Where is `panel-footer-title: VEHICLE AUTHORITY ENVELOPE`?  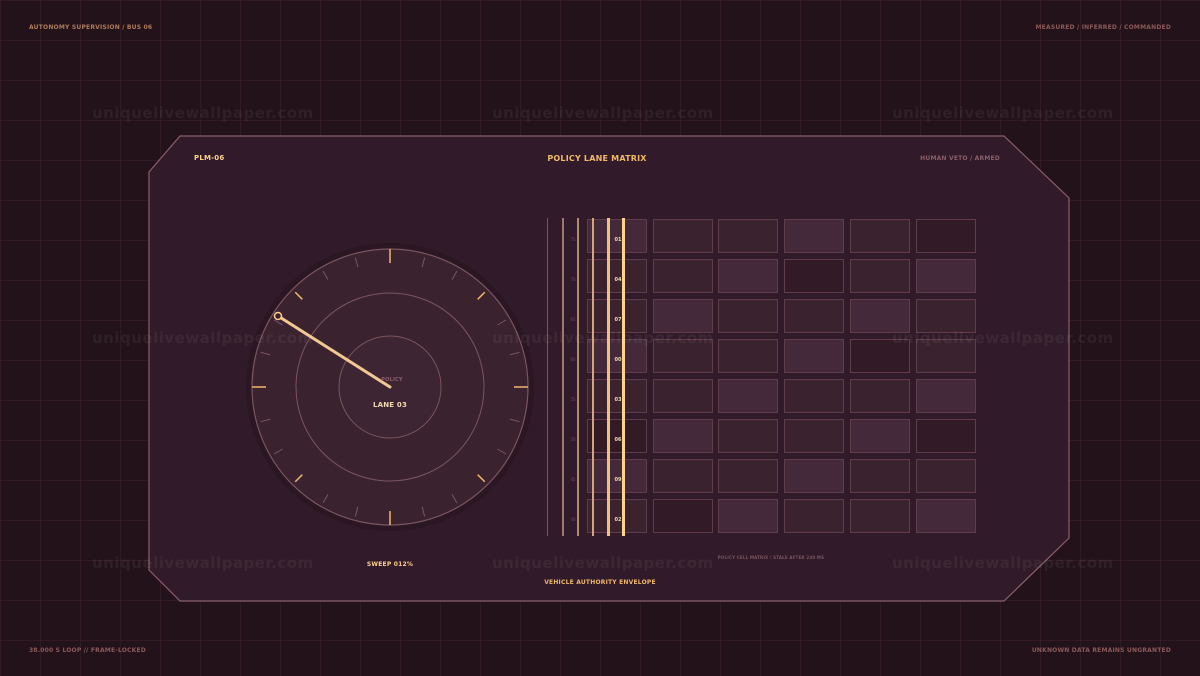 panel-footer-title: VEHICLE AUTHORITY ENVELOPE is located at coordinates (600, 582).